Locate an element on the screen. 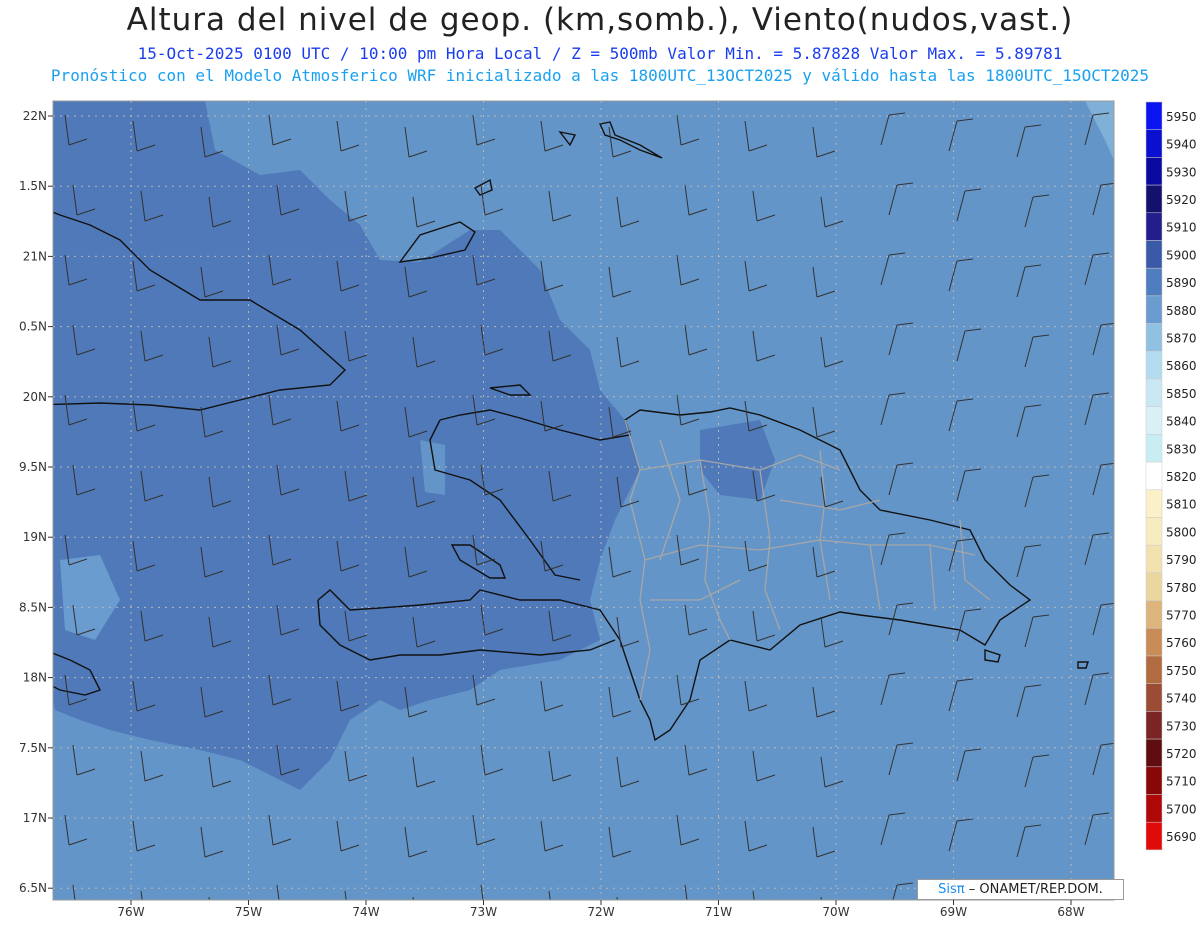  colorbar-label: 5750 is located at coordinates (1181, 671).